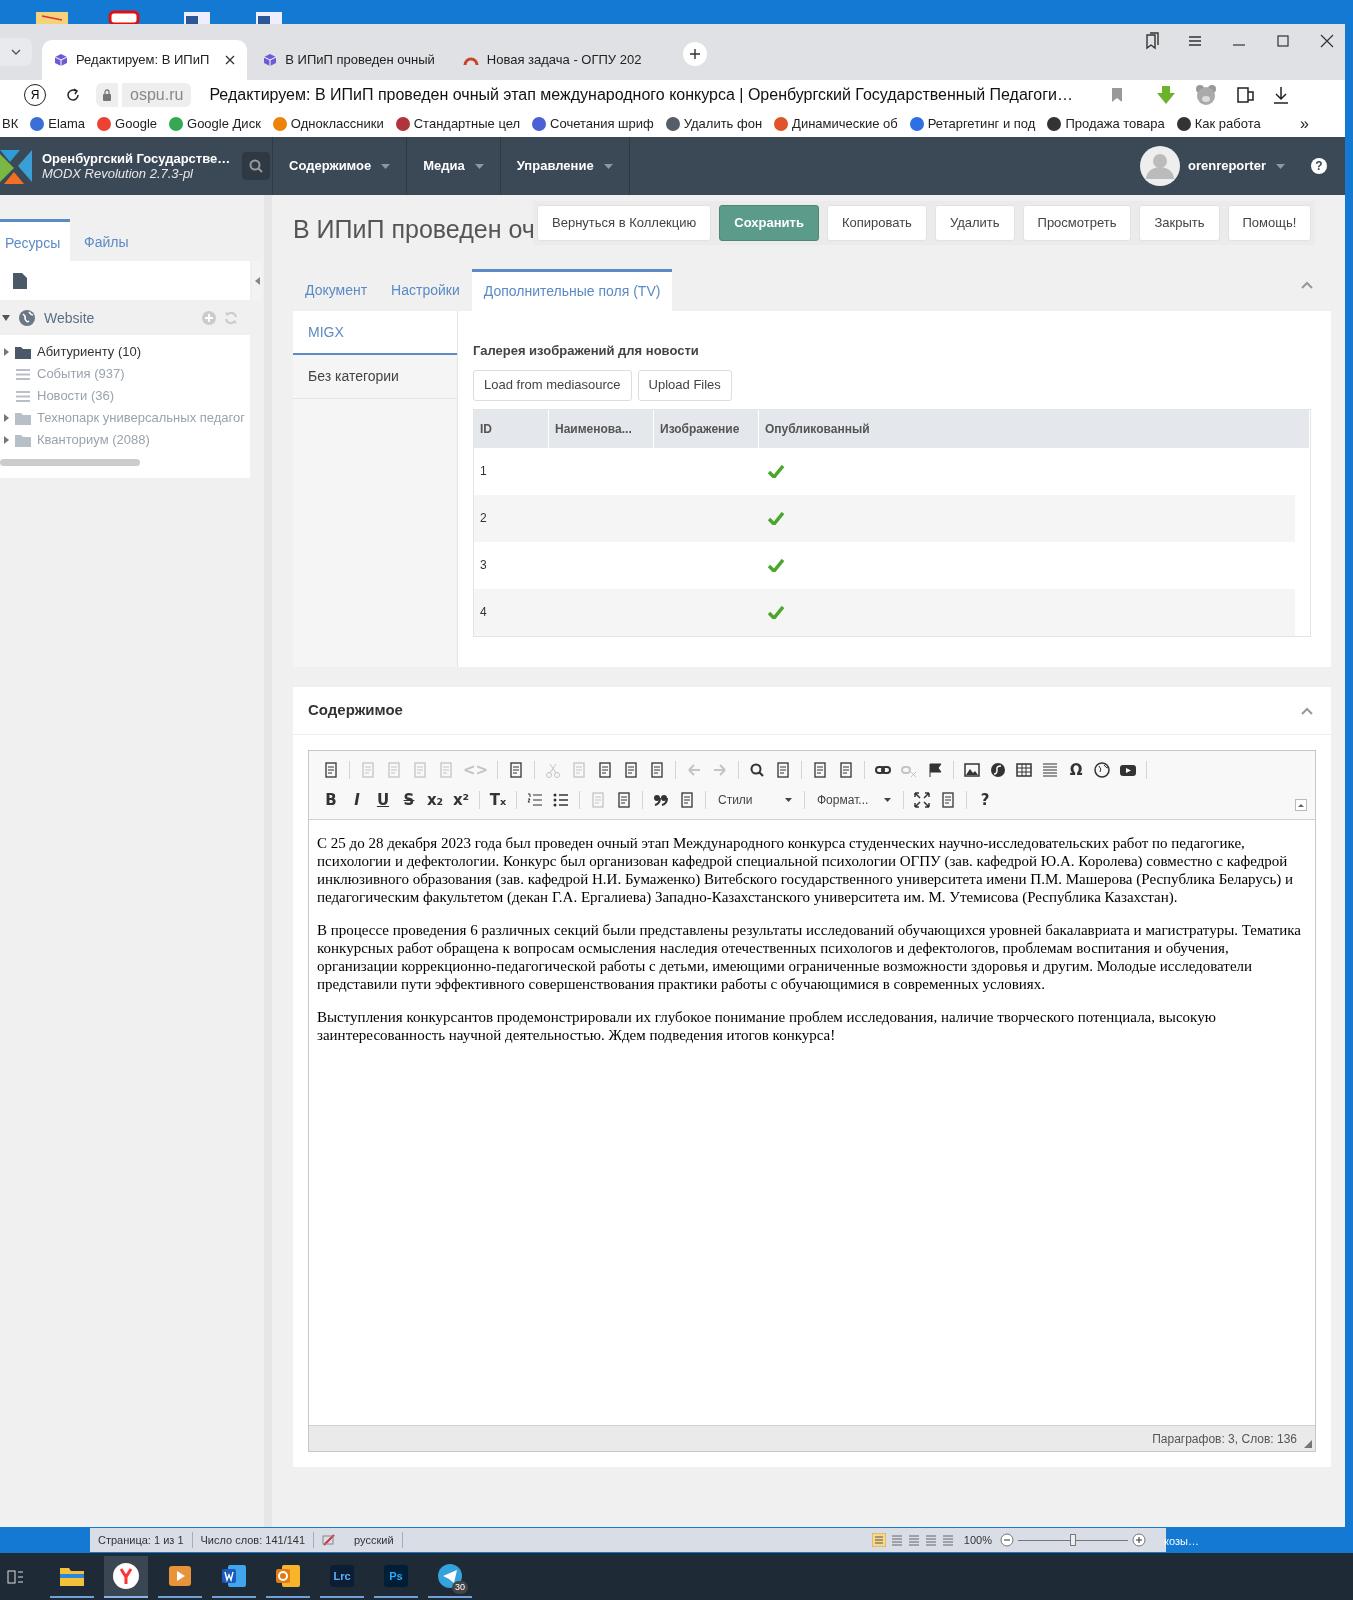  What do you see at coordinates (1024, 770) in the screenshot?
I see `table-icon` at bounding box center [1024, 770].